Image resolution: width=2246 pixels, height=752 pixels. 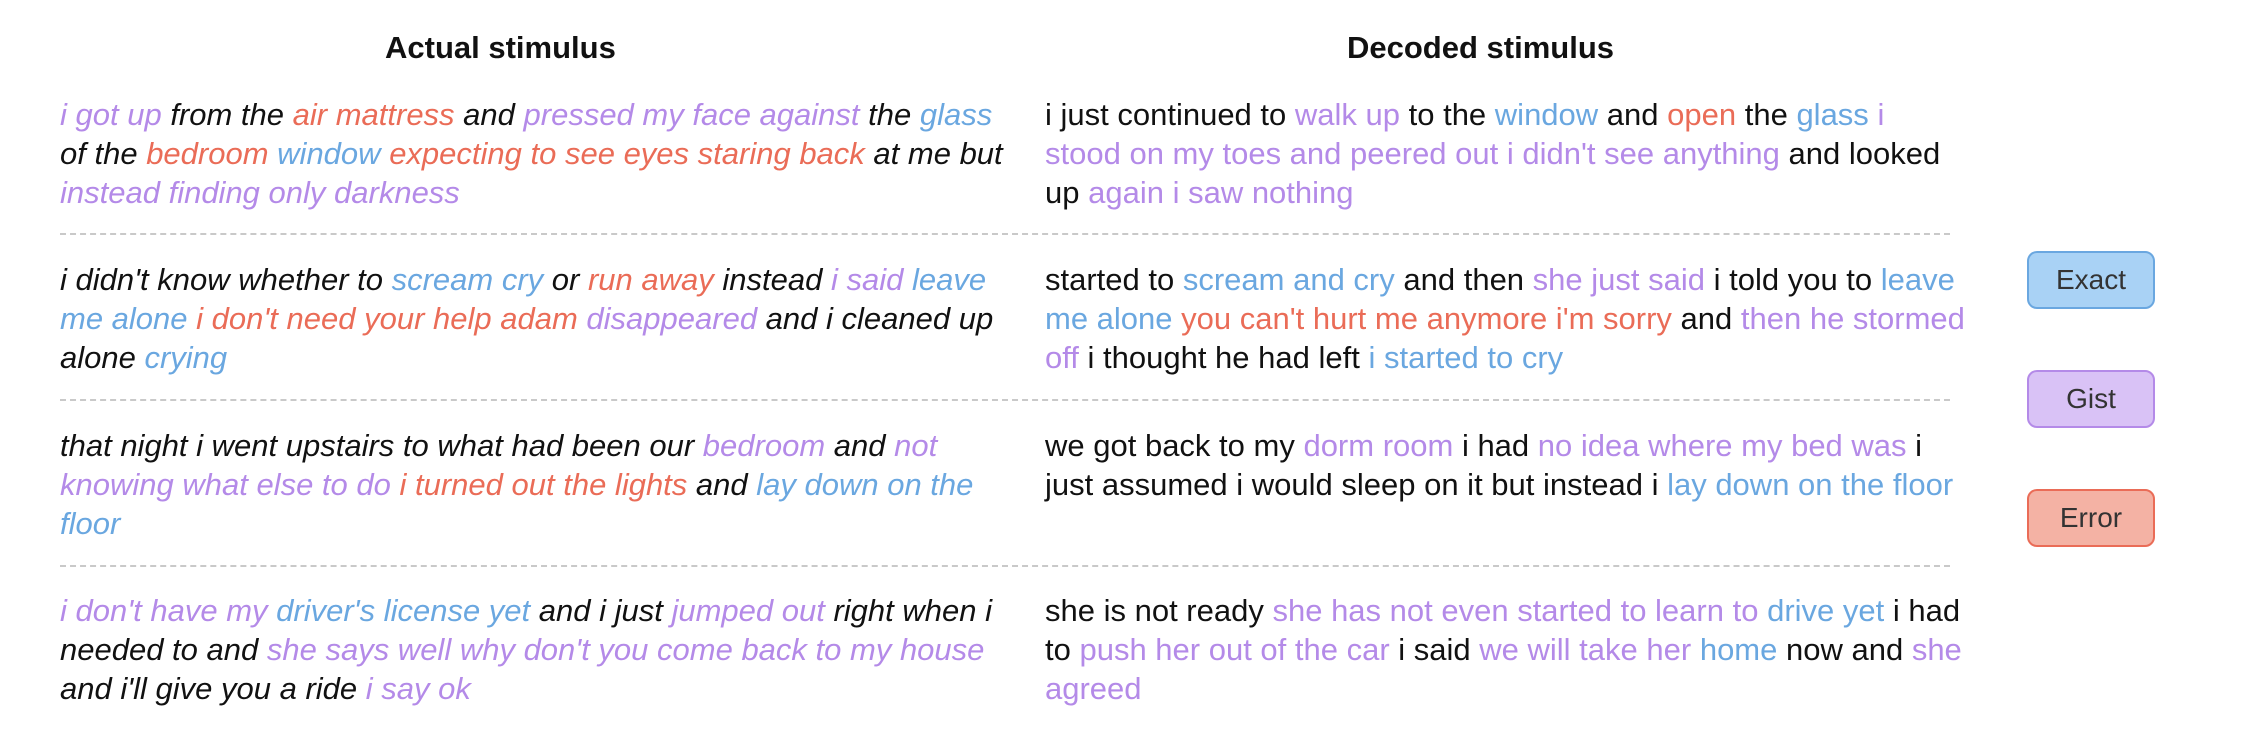 What do you see at coordinates (373, 114) in the screenshot?
I see `error-span: air mattress` at bounding box center [373, 114].